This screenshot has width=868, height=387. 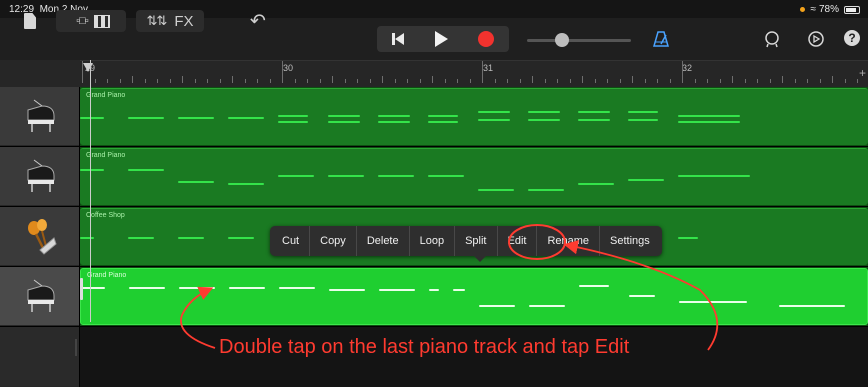 What do you see at coordinates (291, 241) in the screenshot?
I see `menu-item-cut: Cut` at bounding box center [291, 241].